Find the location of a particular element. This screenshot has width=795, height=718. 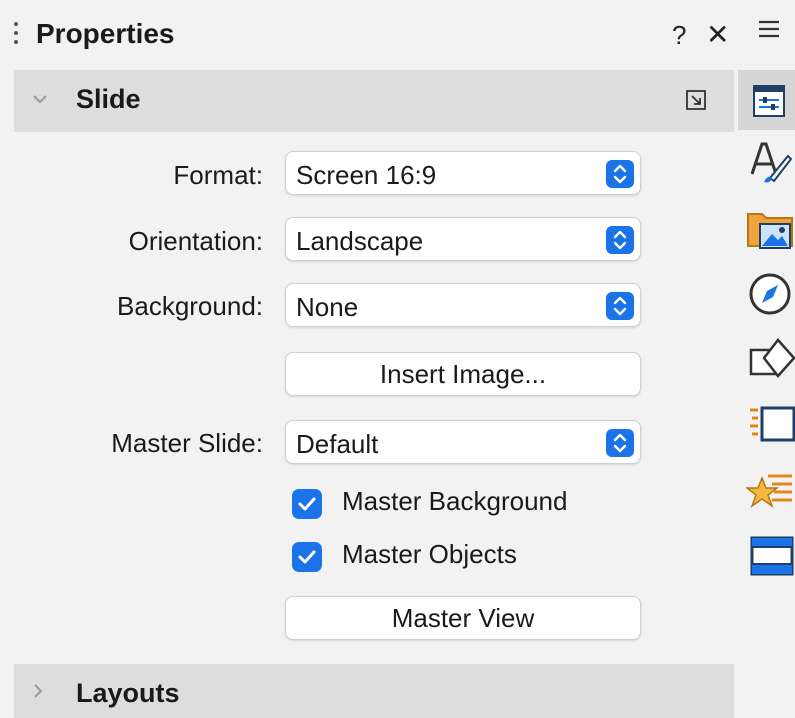

tab-navigator is located at coordinates (766, 294).